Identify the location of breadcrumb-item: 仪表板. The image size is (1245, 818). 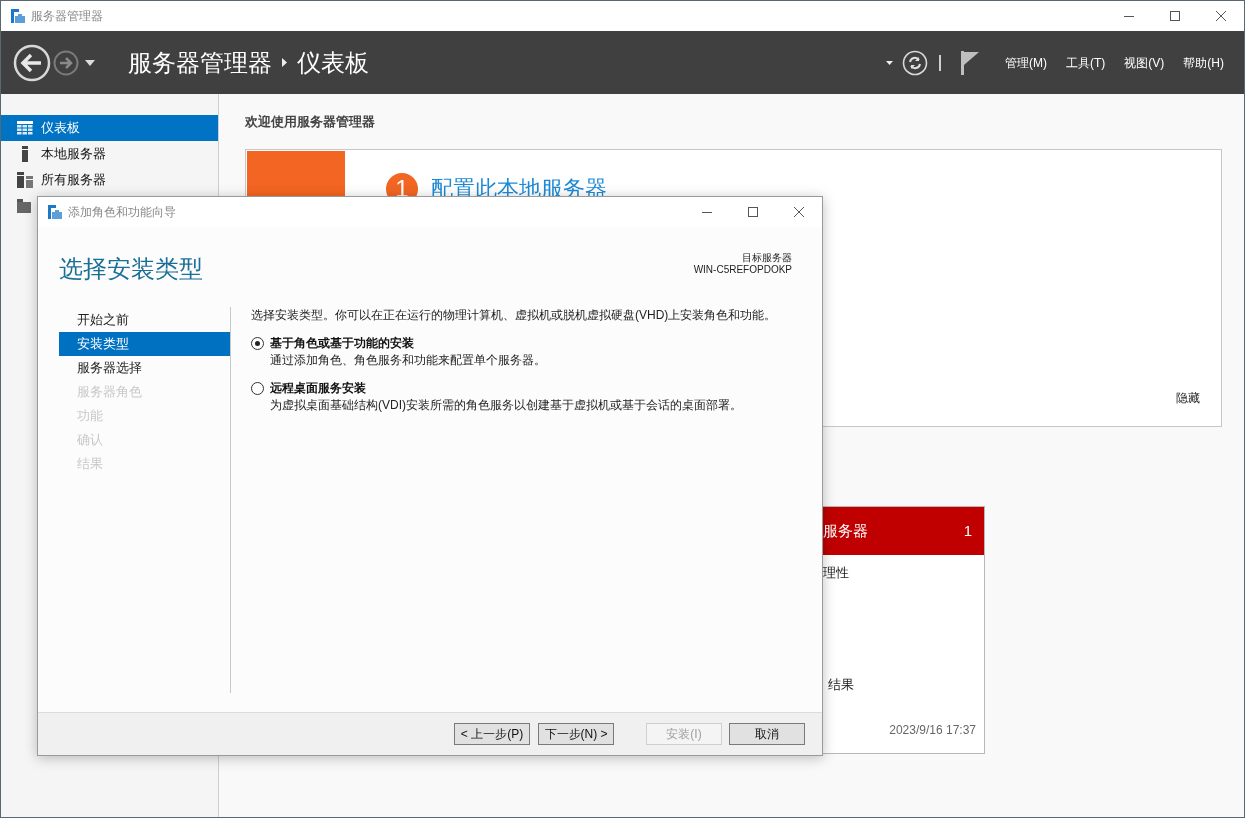
(333, 62).